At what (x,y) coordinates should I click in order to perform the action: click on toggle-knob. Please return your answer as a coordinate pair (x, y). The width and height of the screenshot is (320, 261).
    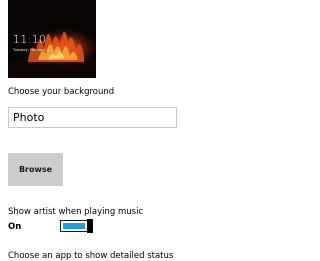
    Looking at the image, I should click on (89, 225).